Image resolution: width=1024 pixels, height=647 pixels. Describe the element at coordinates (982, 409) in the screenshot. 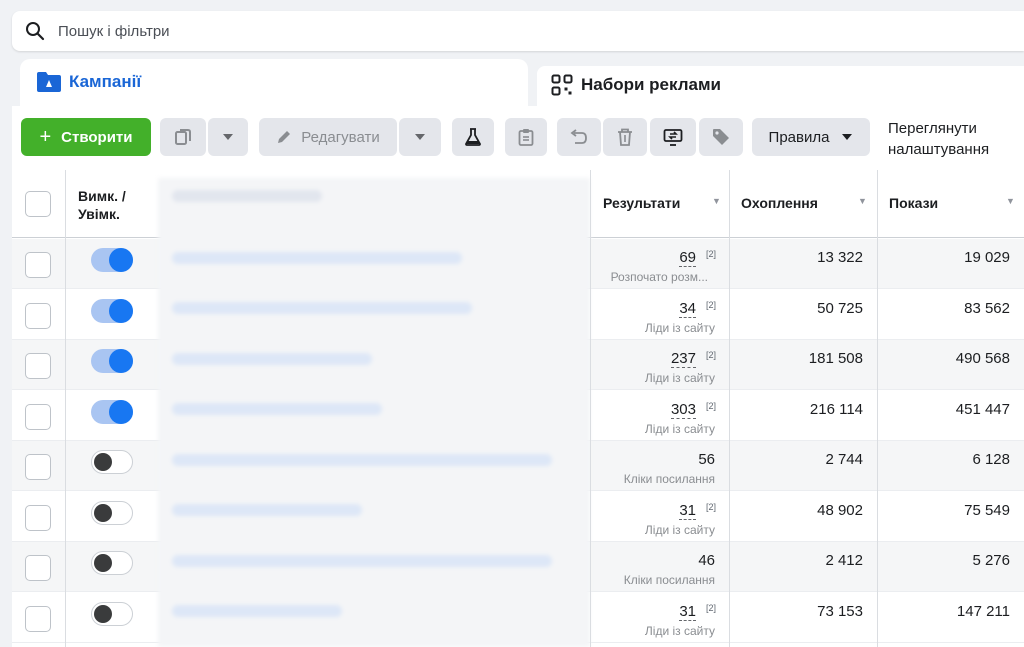

I see `impressions-value: 451 447` at that location.